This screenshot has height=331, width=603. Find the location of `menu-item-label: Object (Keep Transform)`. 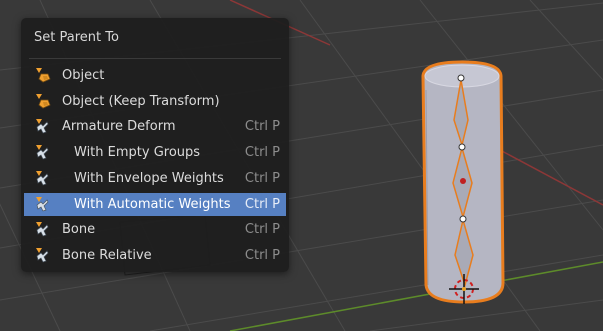

menu-item-label: Object (Keep Transform) is located at coordinates (141, 101).